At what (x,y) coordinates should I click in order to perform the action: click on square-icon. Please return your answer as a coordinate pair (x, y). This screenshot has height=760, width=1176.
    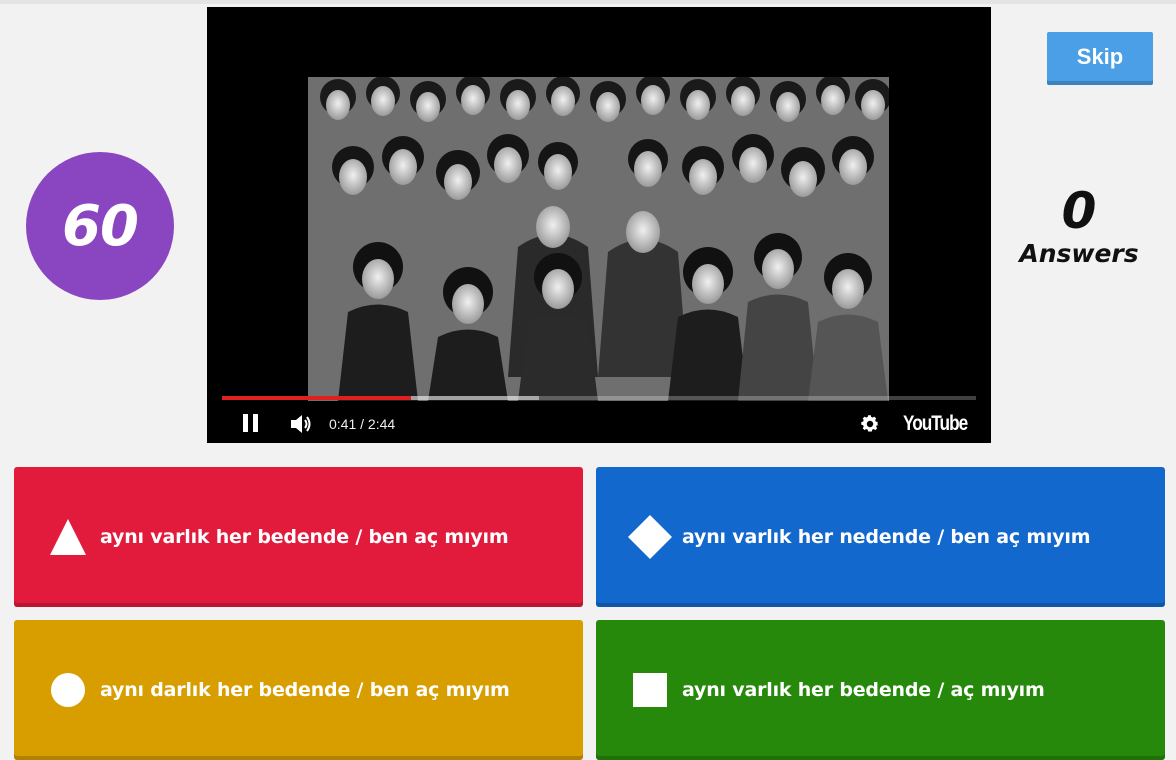
    Looking at the image, I should click on (650, 690).